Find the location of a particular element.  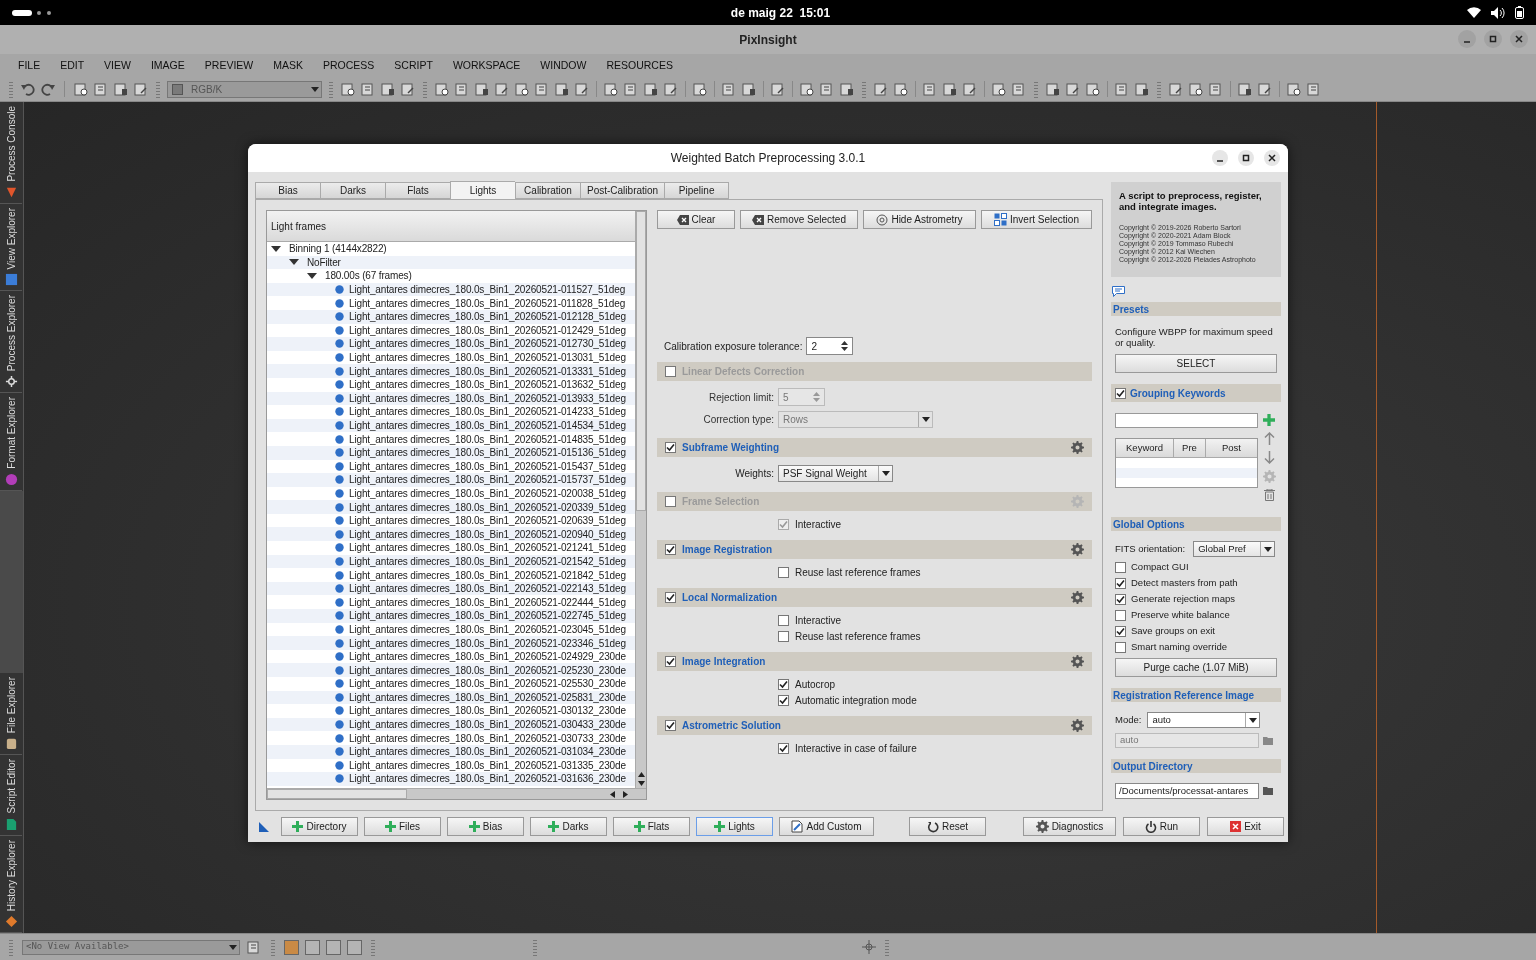

arrow-up-icon is located at coordinates (1269, 438).